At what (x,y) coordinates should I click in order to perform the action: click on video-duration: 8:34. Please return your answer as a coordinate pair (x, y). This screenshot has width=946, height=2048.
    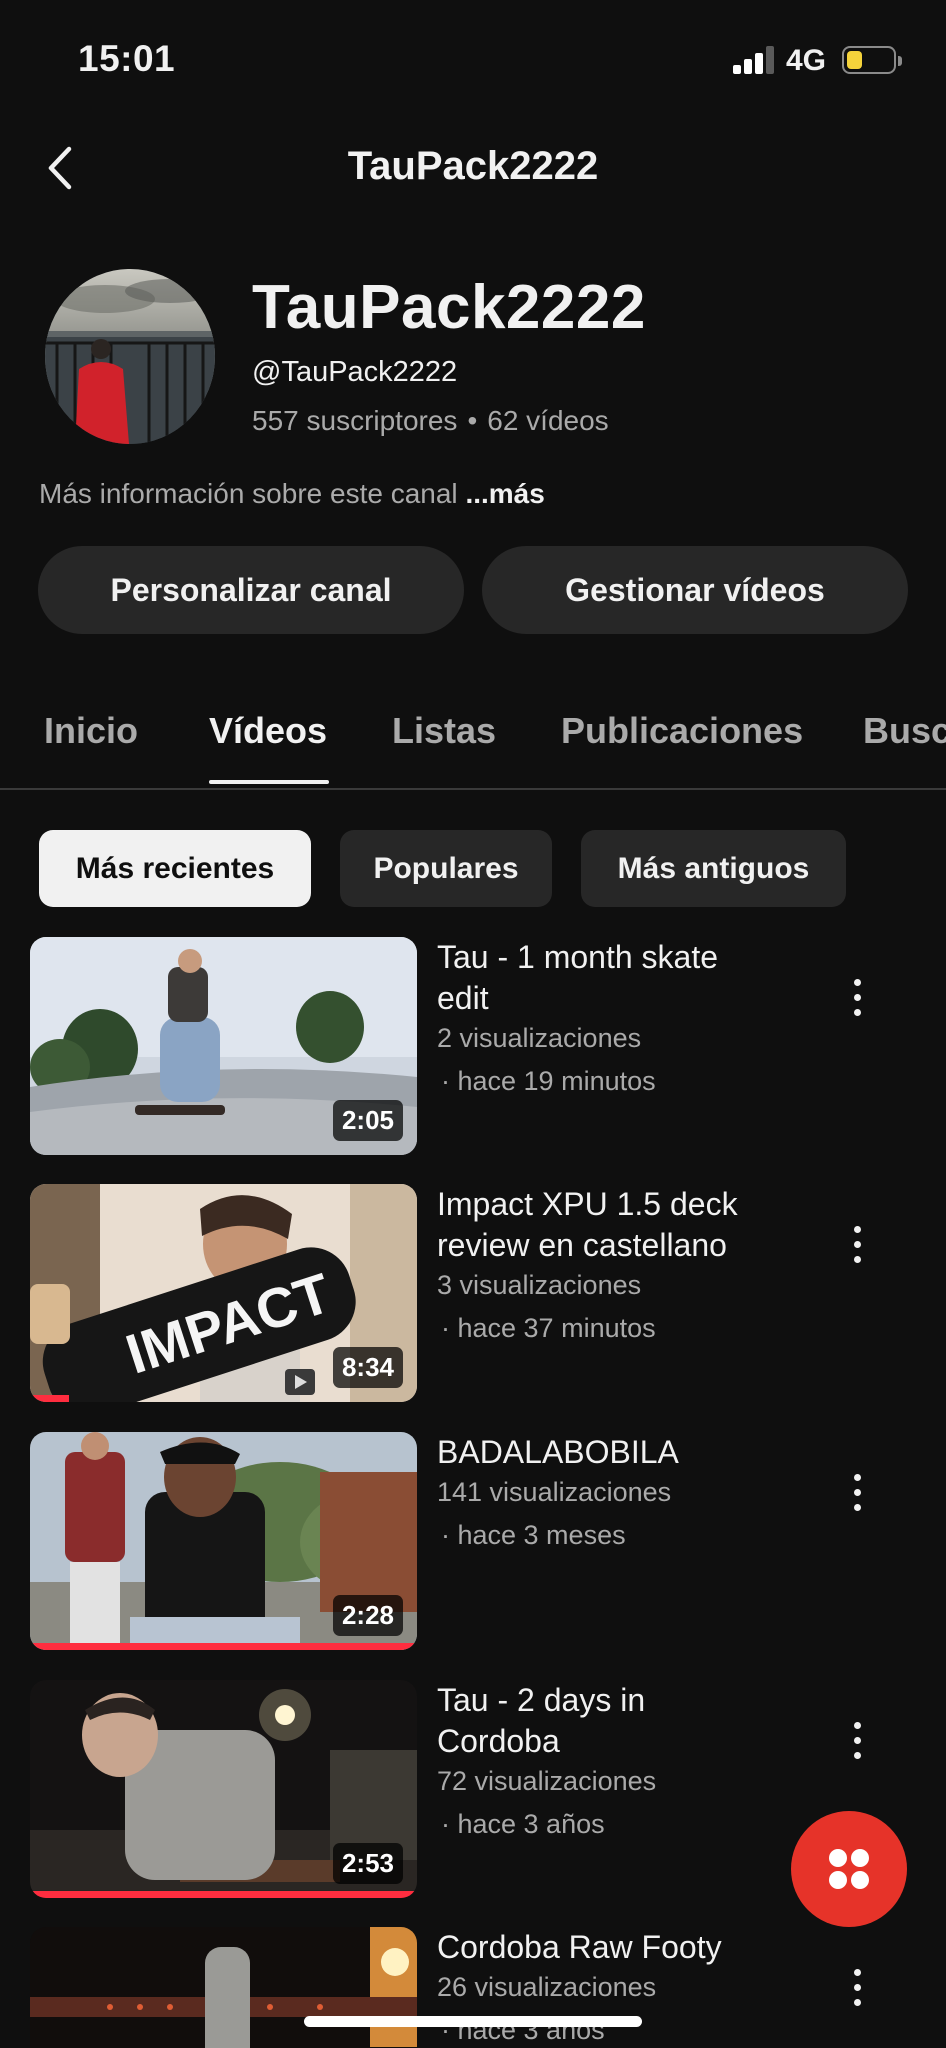
    Looking at the image, I should click on (367, 1367).